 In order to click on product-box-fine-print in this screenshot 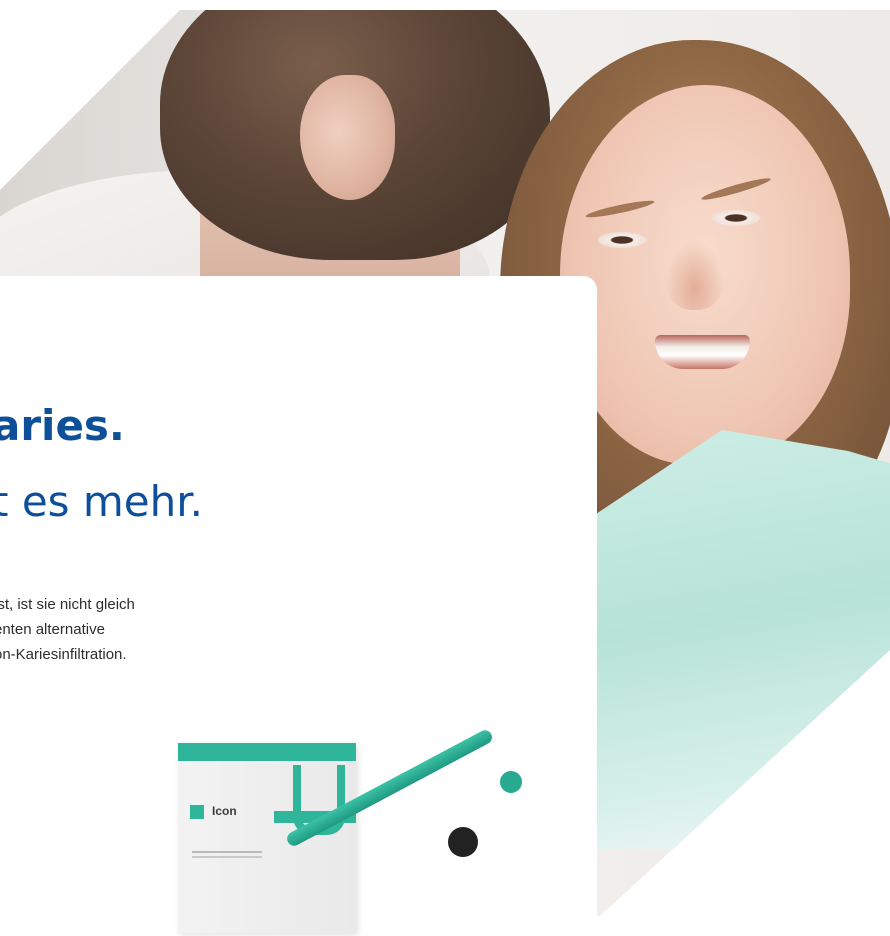, I will do `click(227, 852)`.